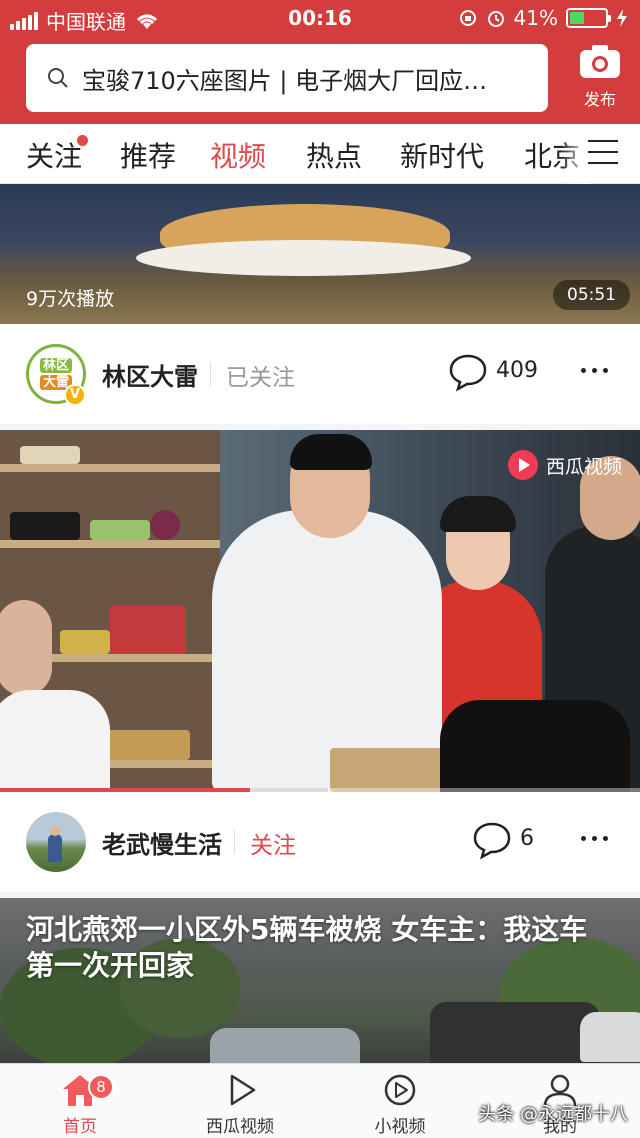 Image resolution: width=640 pixels, height=1138 pixels. What do you see at coordinates (320, 374) in the screenshot?
I see `author-row-1: 林区 大雷 V 林区大雷 已关注 409` at bounding box center [320, 374].